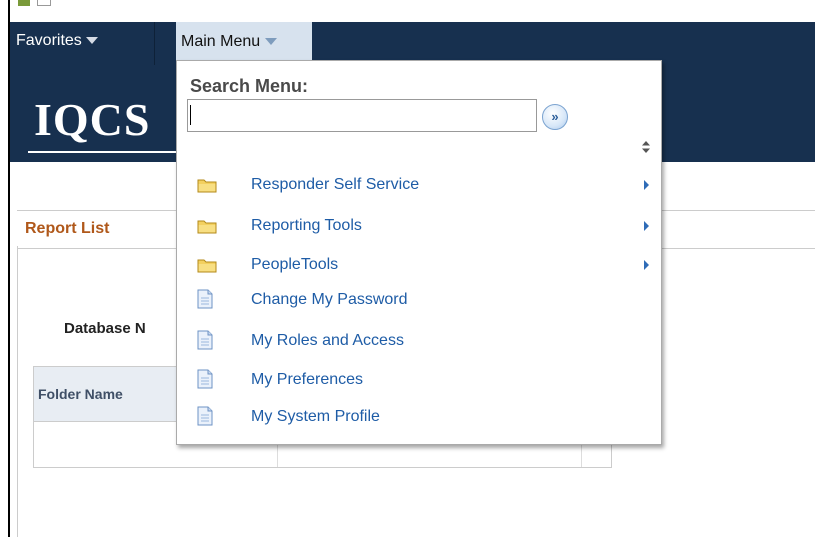  I want to click on menu-item-label: My Roles and Access, so click(327, 340).